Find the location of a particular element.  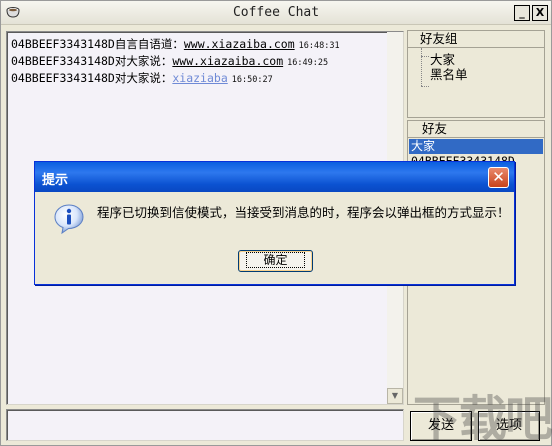

title-bar: Coffee Chat _ X is located at coordinates (276, 13).